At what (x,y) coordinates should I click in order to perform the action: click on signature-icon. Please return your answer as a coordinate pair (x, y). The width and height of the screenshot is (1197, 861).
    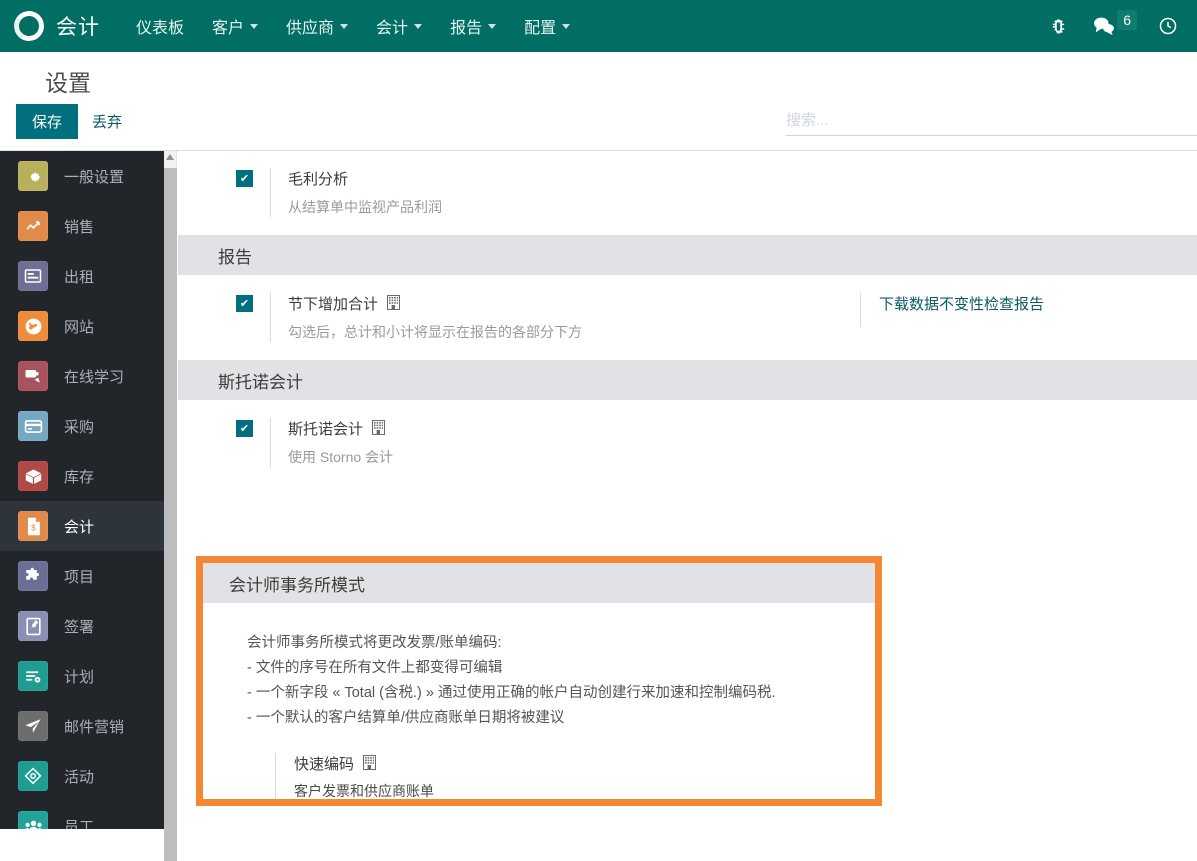
    Looking at the image, I should click on (33, 626).